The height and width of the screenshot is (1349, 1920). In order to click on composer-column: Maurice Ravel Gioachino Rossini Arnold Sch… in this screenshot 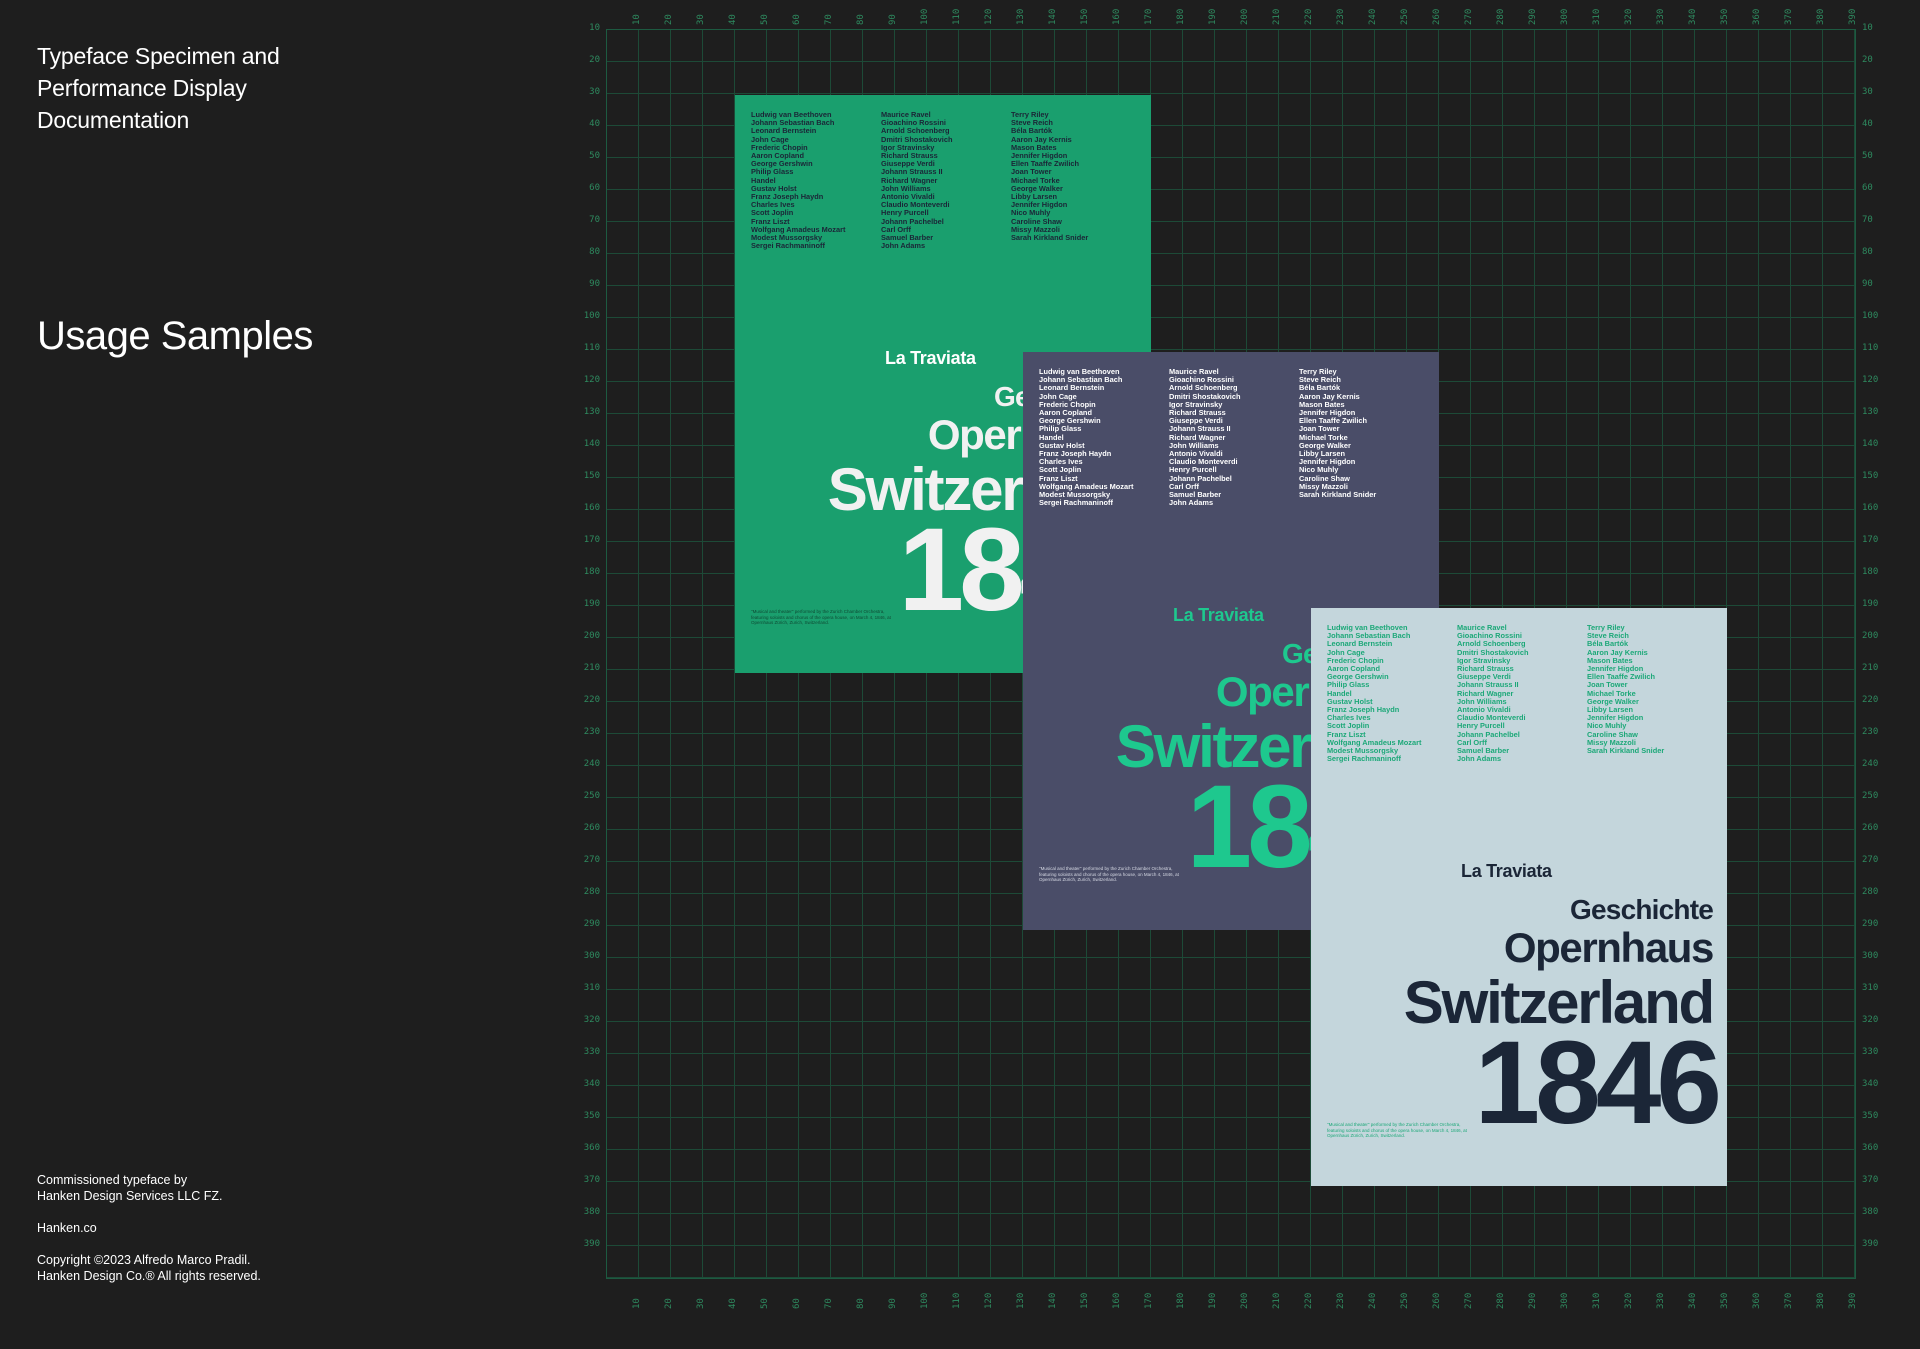, I will do `click(1522, 693)`.